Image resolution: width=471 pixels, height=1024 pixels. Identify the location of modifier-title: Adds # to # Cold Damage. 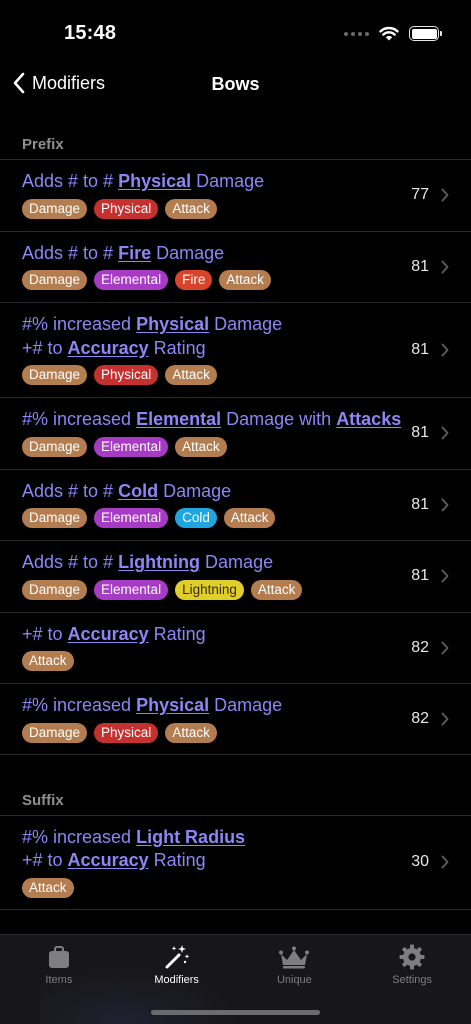
(220, 492).